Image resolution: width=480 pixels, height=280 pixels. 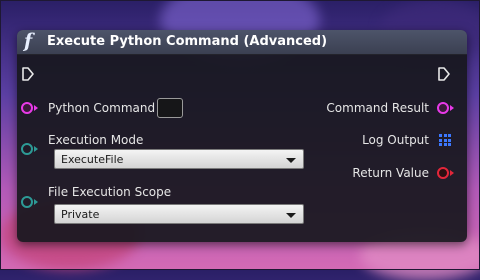 I want to click on node-header: f Execute Python Command (Advanced), so click(x=242, y=42).